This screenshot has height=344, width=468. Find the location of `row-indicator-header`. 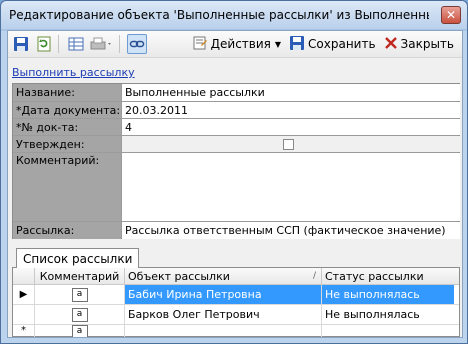

row-indicator-header is located at coordinates (24, 276).